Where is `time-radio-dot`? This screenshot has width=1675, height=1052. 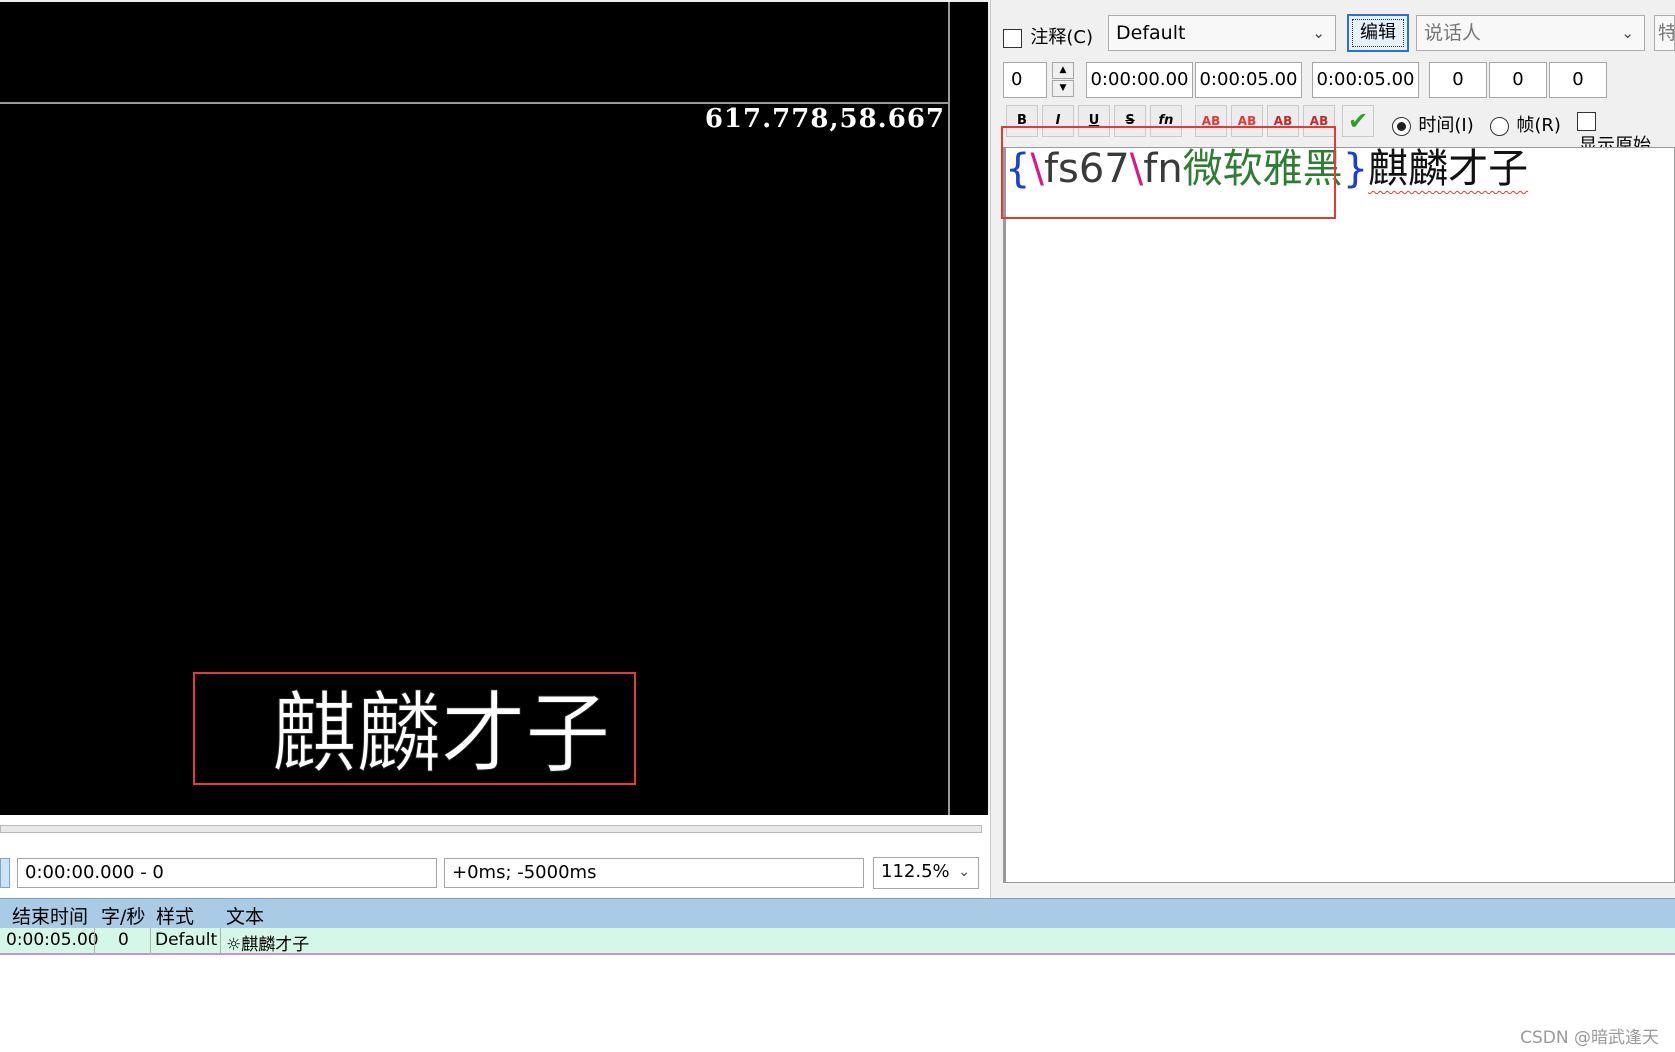
time-radio-dot is located at coordinates (1401, 126).